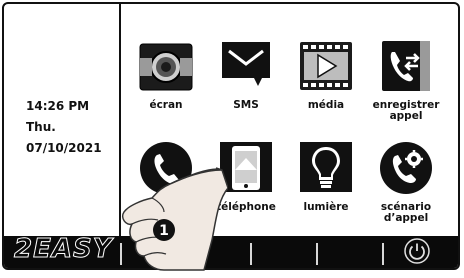  Describe the element at coordinates (64, 148) in the screenshot. I see `date-label: 07/10/2021` at that location.